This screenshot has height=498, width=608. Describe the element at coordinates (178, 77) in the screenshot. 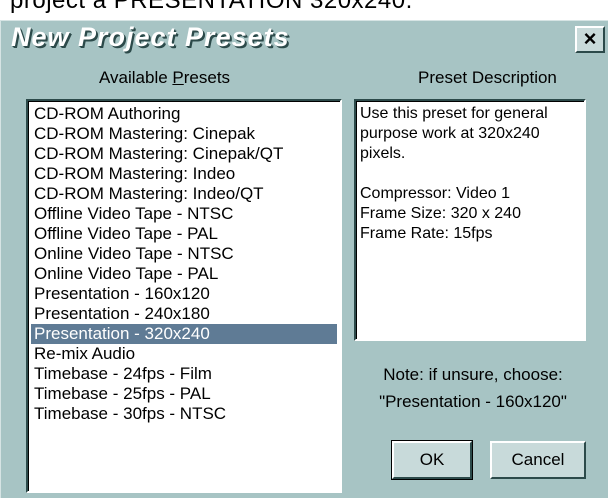

I see `label-accelerator: P` at that location.